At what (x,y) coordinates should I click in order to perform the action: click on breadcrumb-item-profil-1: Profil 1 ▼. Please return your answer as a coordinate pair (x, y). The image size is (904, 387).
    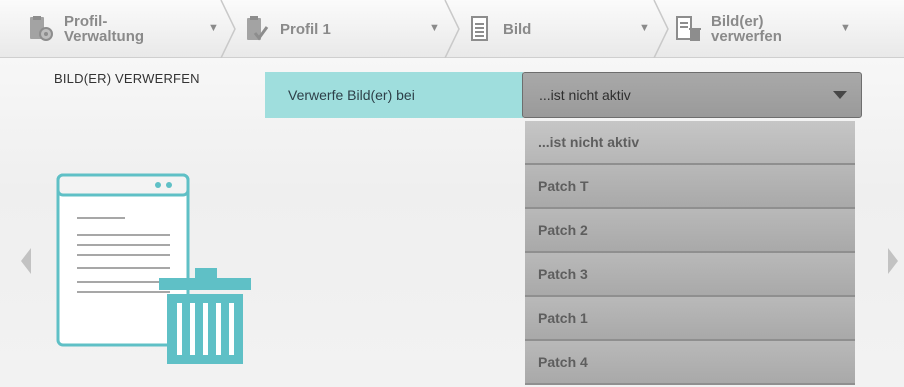
    Looking at the image, I should click on (342, 29).